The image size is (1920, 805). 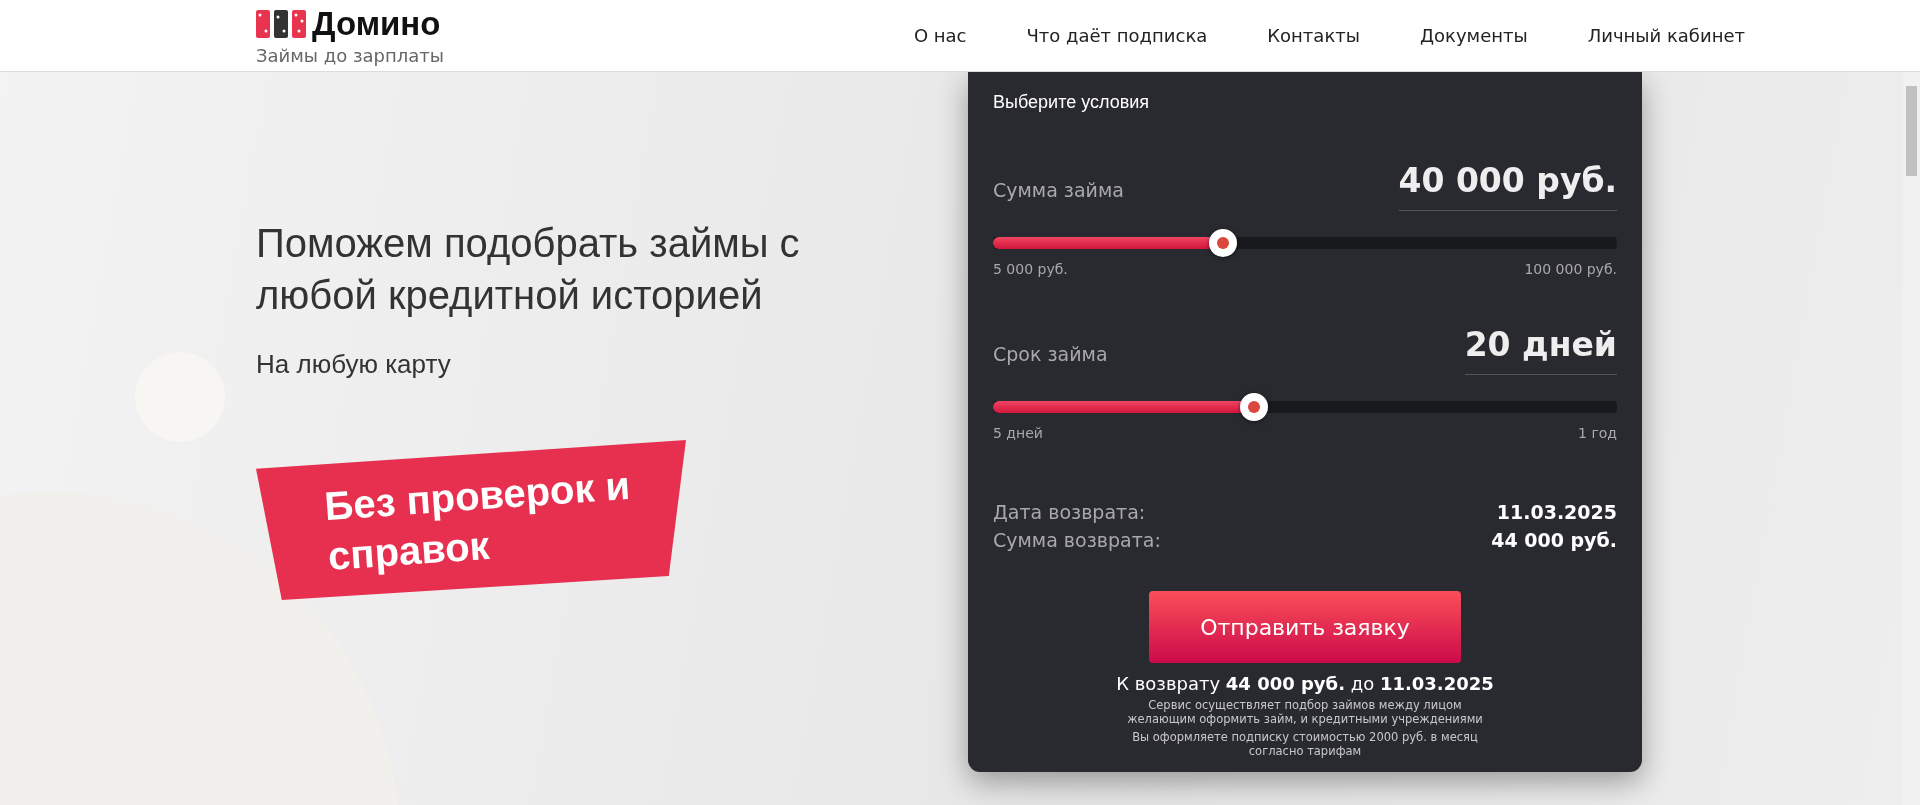 What do you see at coordinates (1305, 627) in the screenshot?
I see `submit-button: Отправить заявку` at bounding box center [1305, 627].